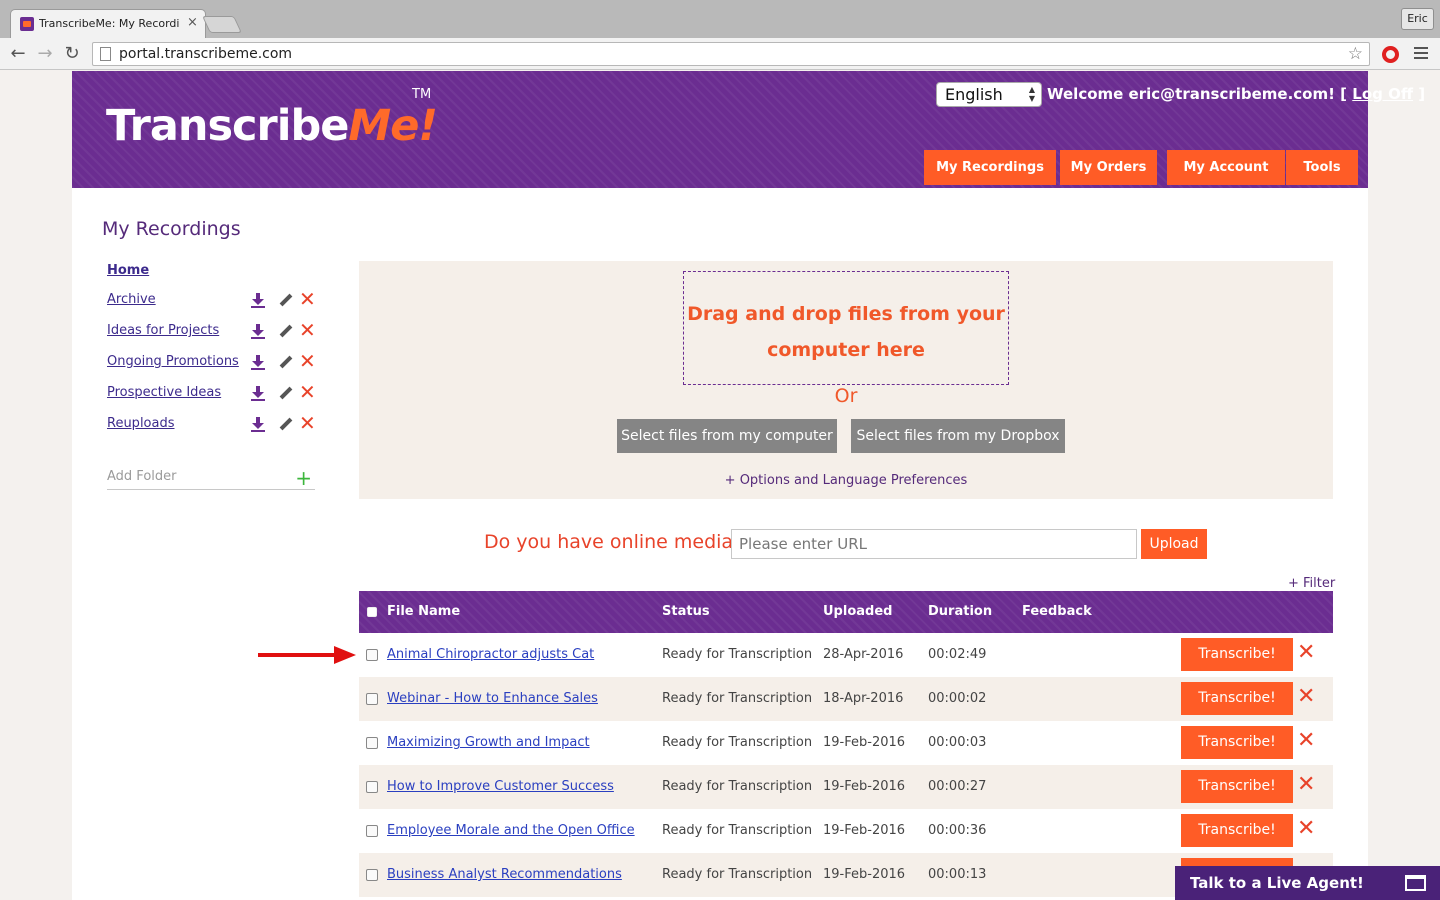 The width and height of the screenshot is (1440, 900). I want to click on upload-url-button: Upload, so click(1174, 544).